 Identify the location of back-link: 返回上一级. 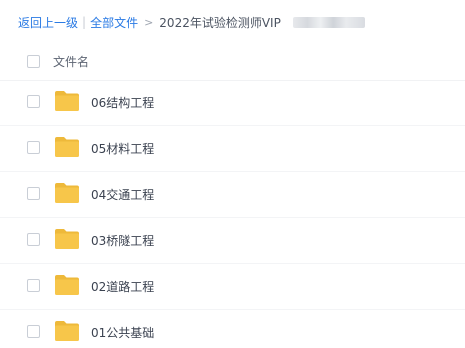
(48, 22).